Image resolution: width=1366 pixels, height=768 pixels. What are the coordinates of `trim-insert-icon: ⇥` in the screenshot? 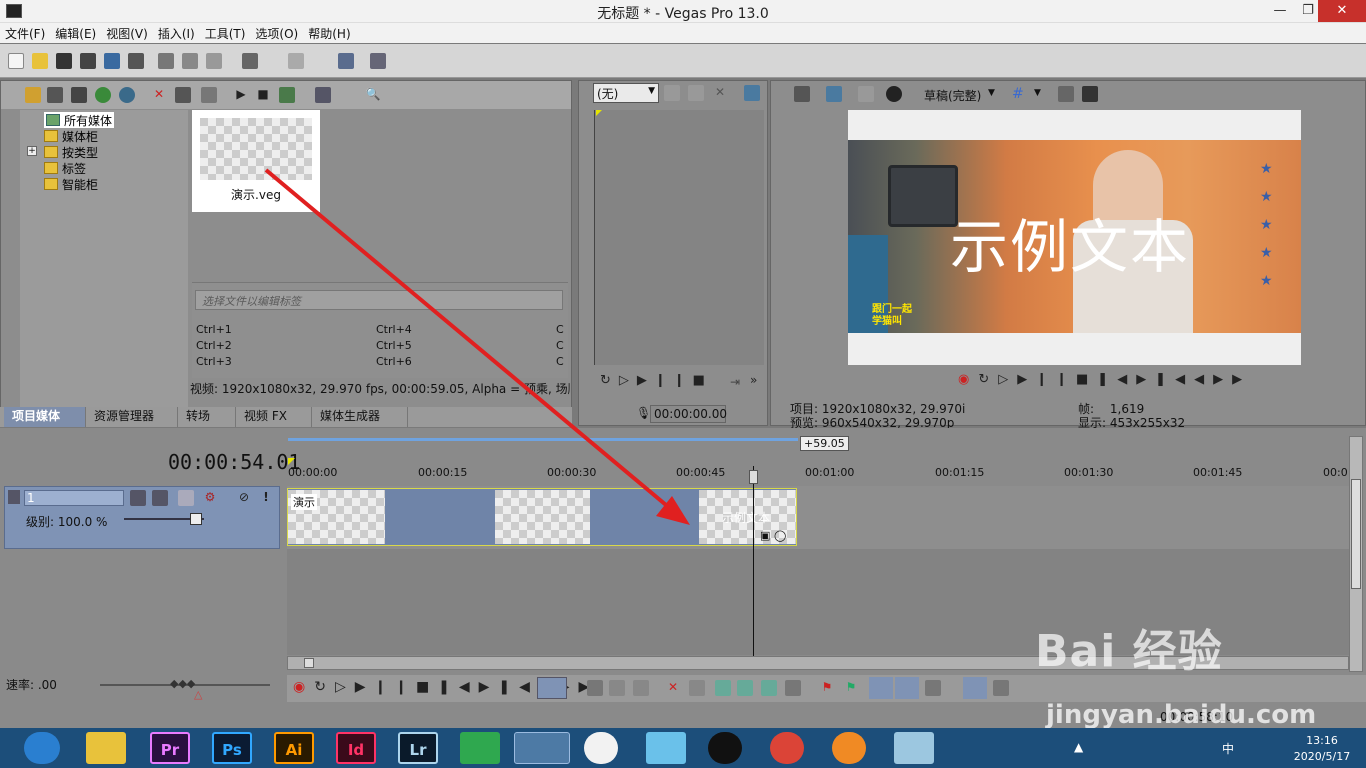 It's located at (735, 382).